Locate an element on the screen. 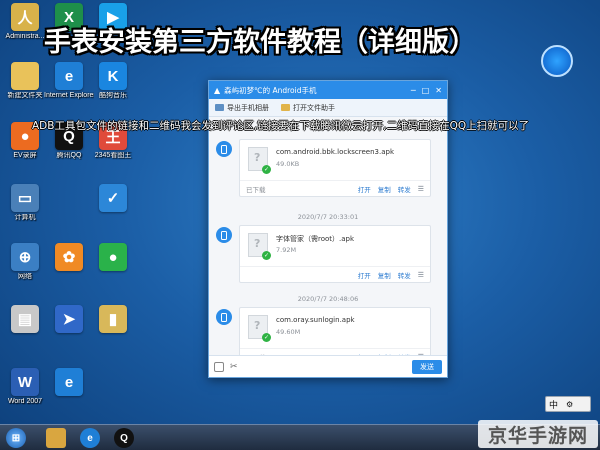 The image size is (600, 450). ie-icon: e is located at coordinates (90, 438).